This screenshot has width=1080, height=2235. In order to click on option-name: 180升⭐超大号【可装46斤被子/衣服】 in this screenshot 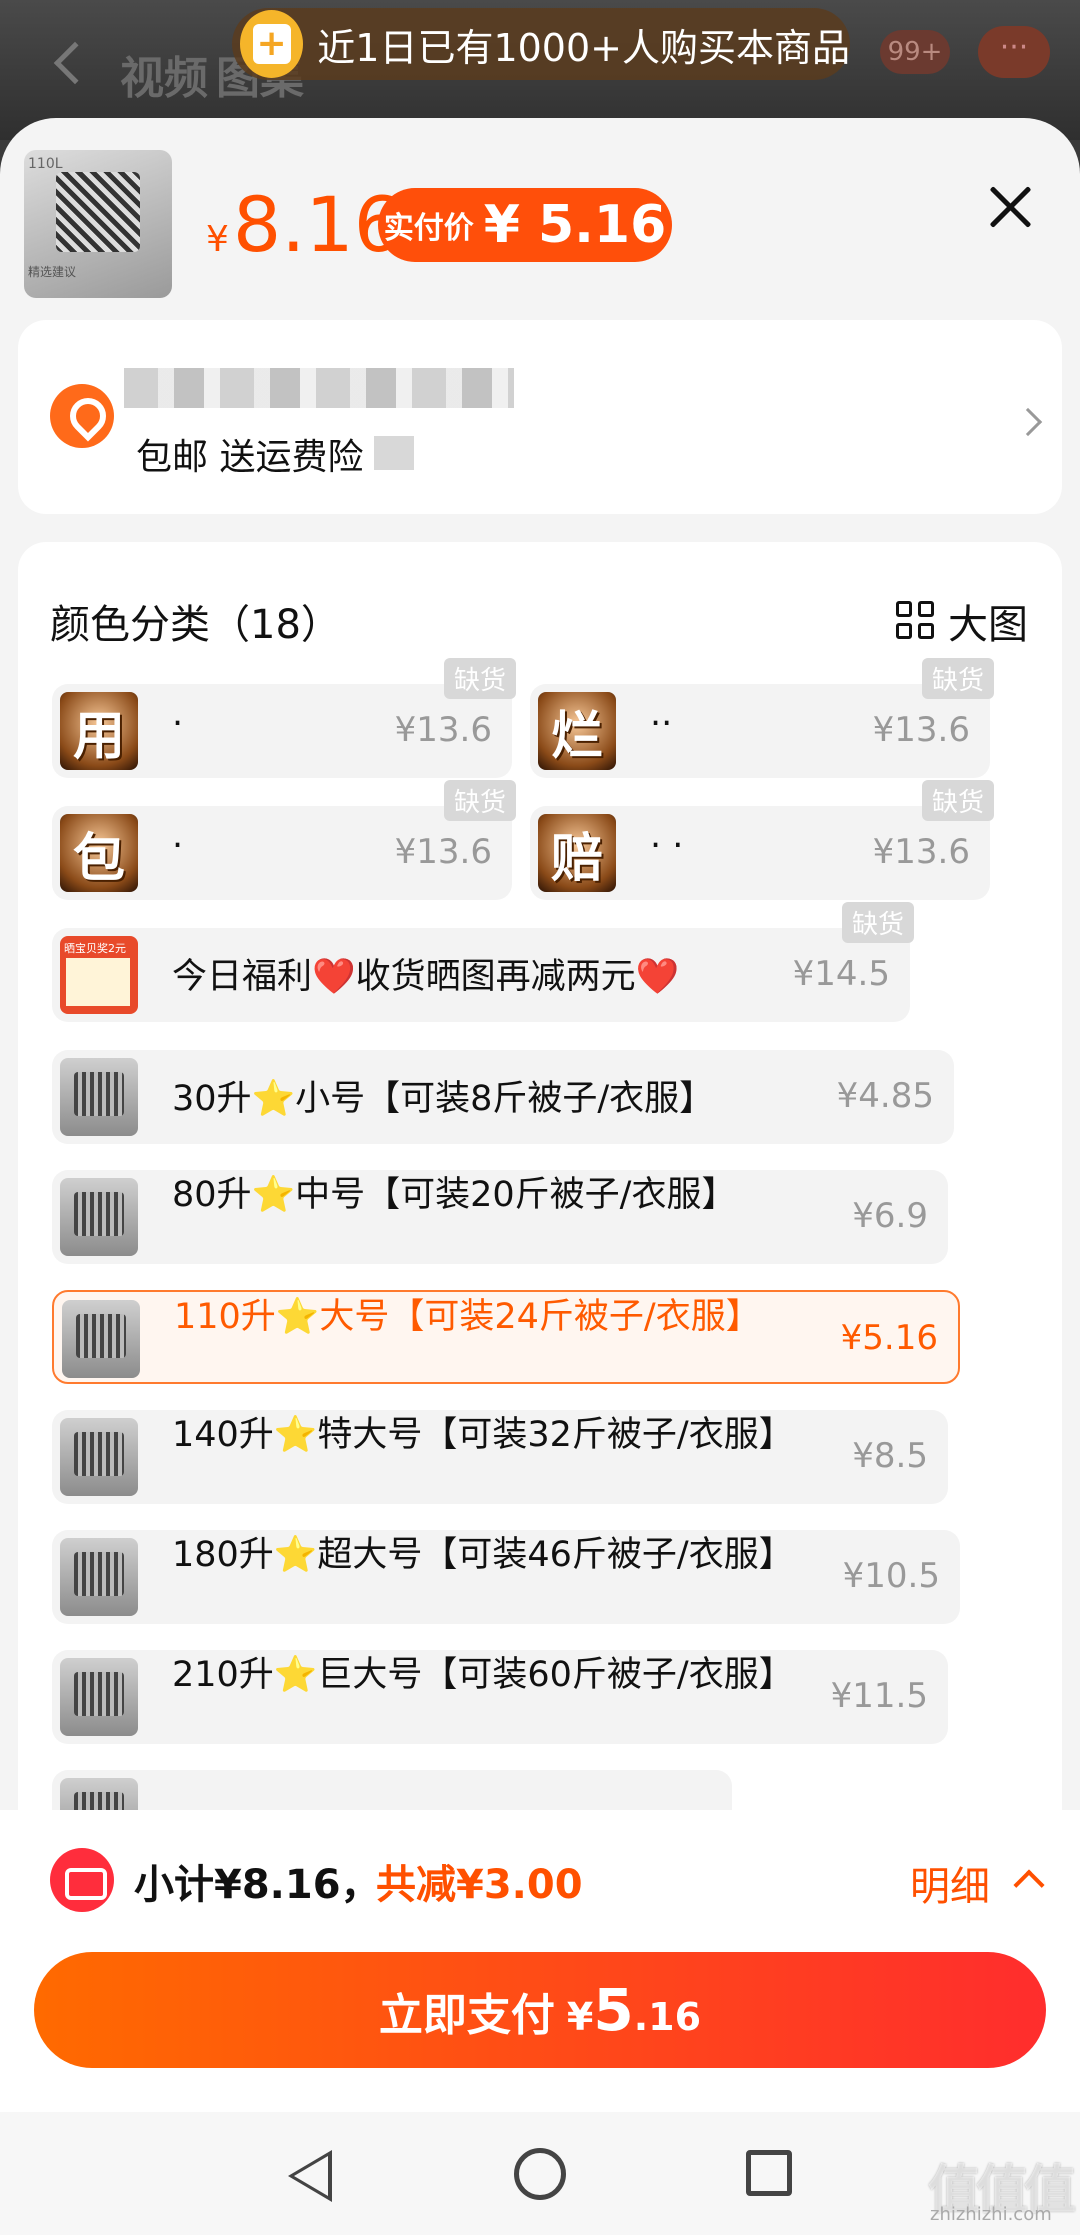, I will do `click(483, 1555)`.